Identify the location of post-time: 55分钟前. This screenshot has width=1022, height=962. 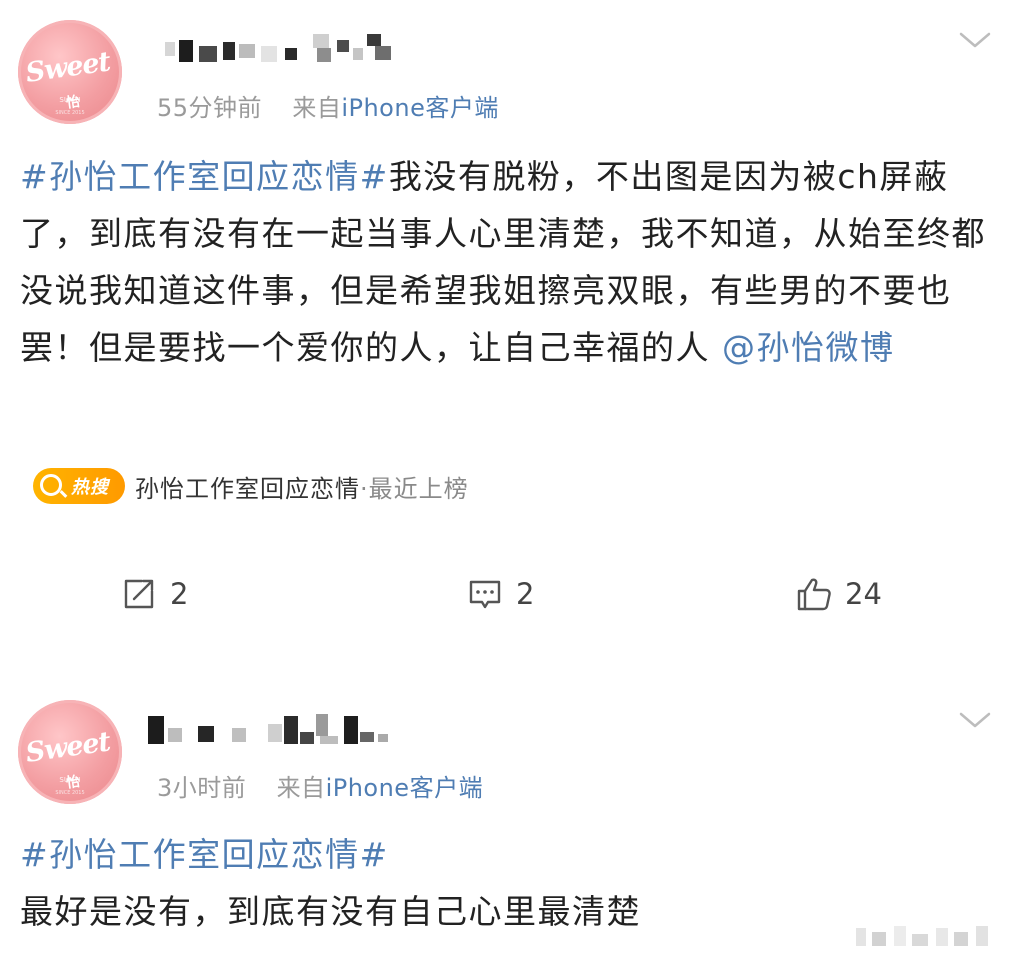
(210, 108).